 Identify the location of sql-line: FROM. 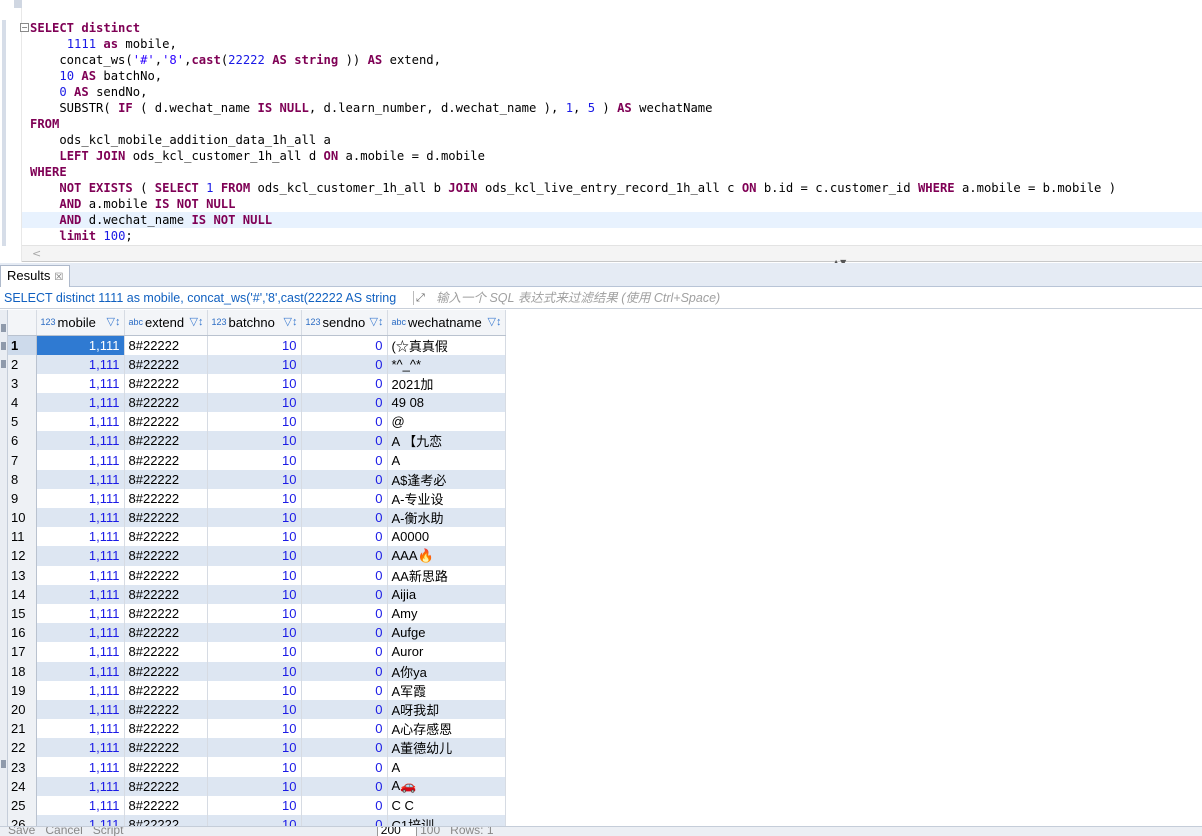
(612, 124).